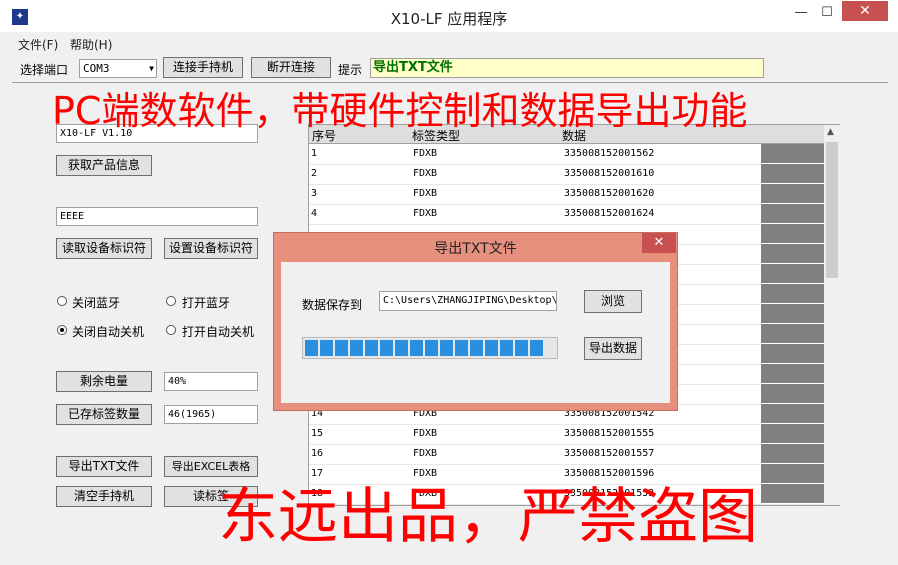  I want to click on table-row: 2 FDXB 335008152001610, so click(567, 174).